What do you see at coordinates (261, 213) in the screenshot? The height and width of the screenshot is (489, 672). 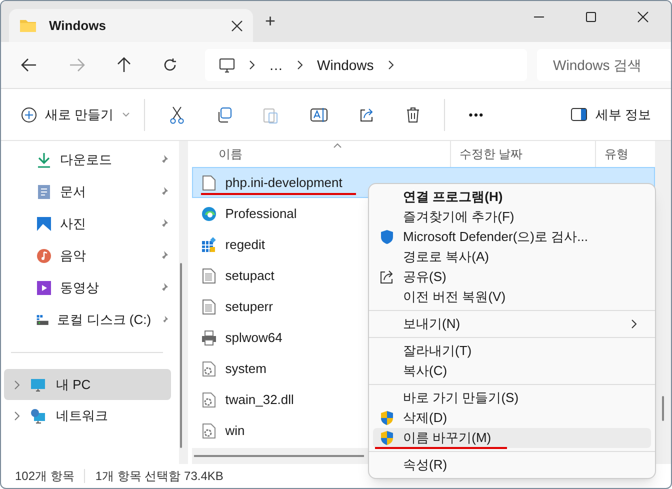 I see `file-name: Professional` at bounding box center [261, 213].